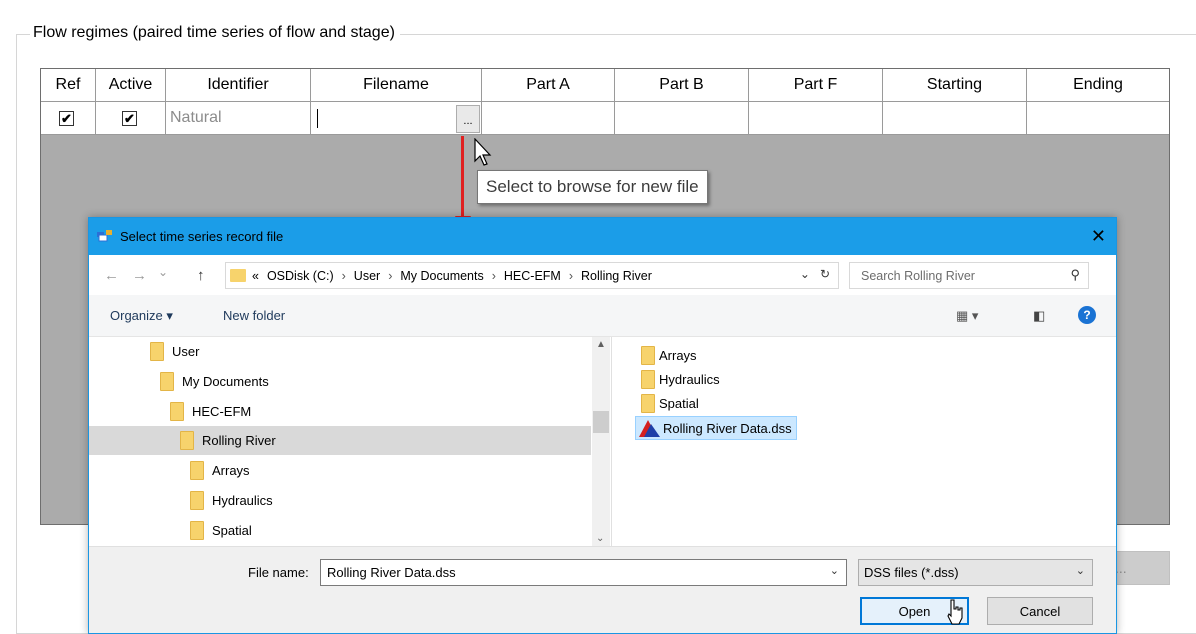 This screenshot has height=634, width=1196. I want to click on scroll-up-icon: ▲, so click(601, 344).